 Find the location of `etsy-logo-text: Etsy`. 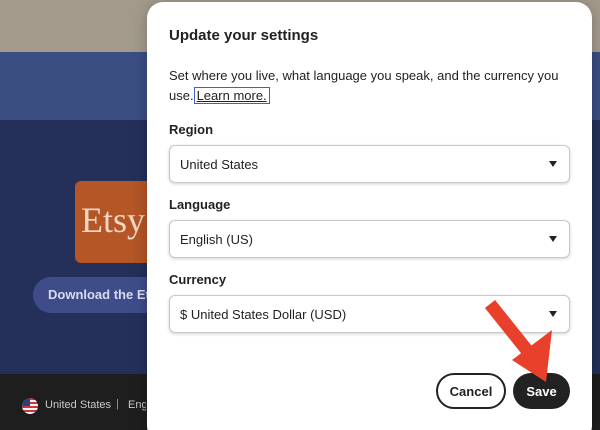

etsy-logo-text: Etsy is located at coordinates (113, 220).